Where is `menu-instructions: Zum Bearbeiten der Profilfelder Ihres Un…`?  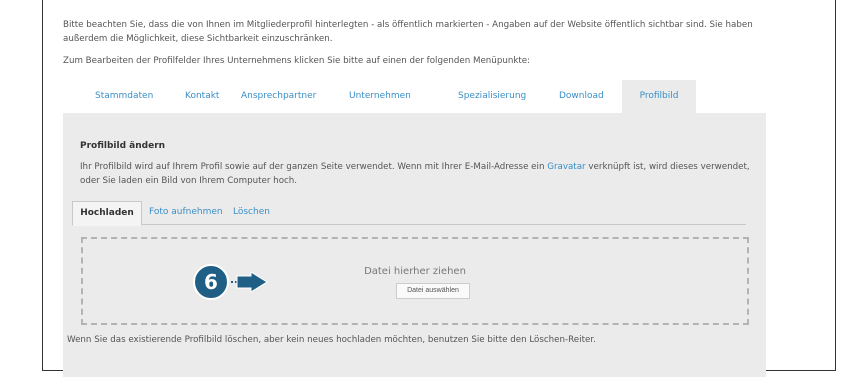
menu-instructions: Zum Bearbeiten der Profilfelder Ihres Un… is located at coordinates (297, 61).